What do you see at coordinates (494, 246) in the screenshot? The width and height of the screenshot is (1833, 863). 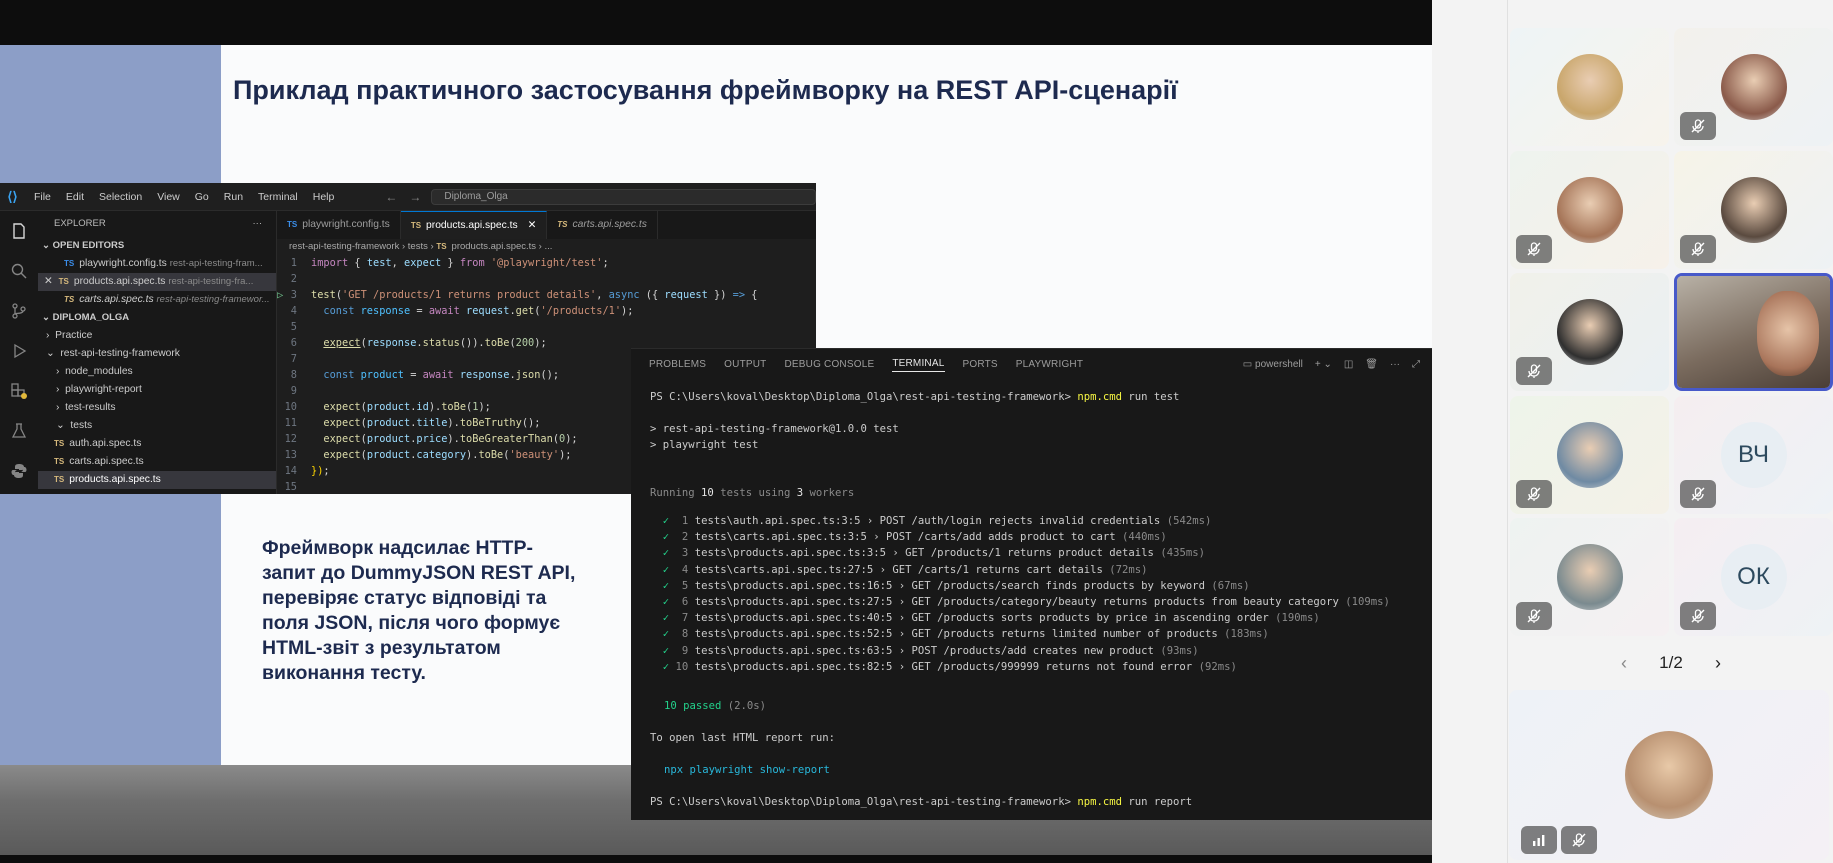 I see `breadcrumb-item: products.api.spec.ts` at bounding box center [494, 246].